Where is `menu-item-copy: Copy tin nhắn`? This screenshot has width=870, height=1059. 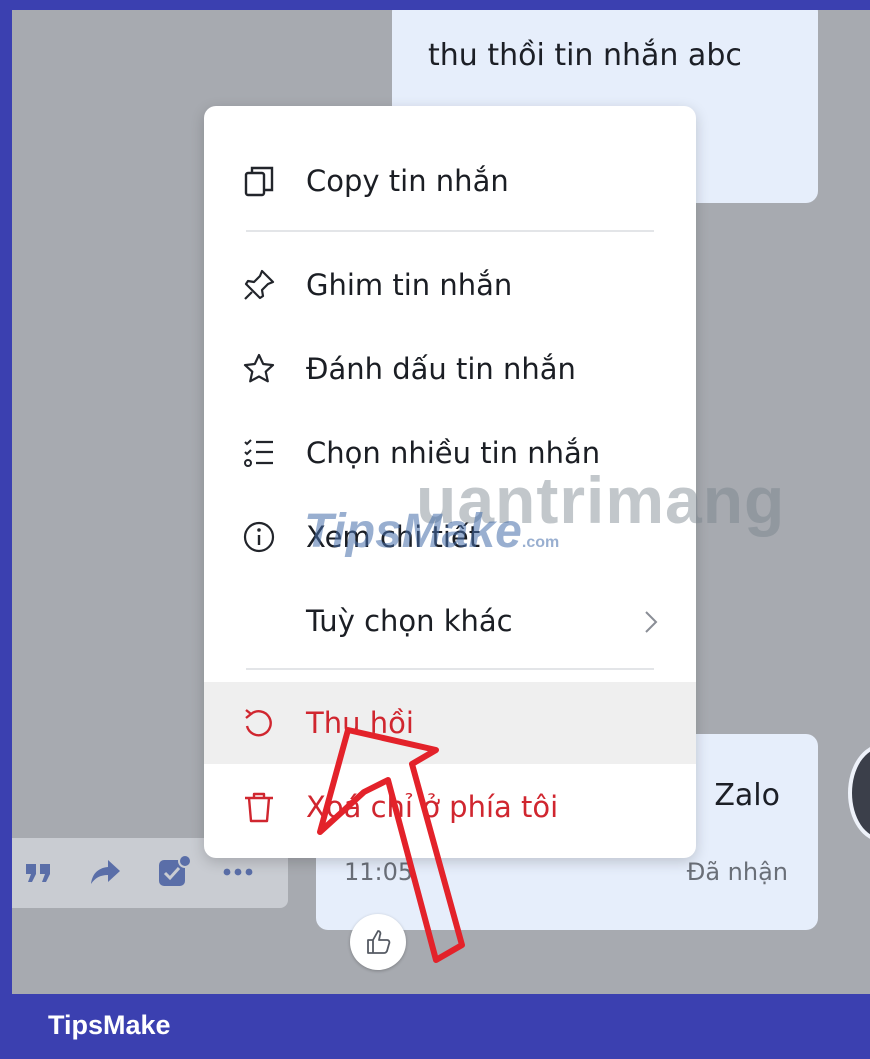
menu-item-copy: Copy tin nhắn is located at coordinates (450, 181).